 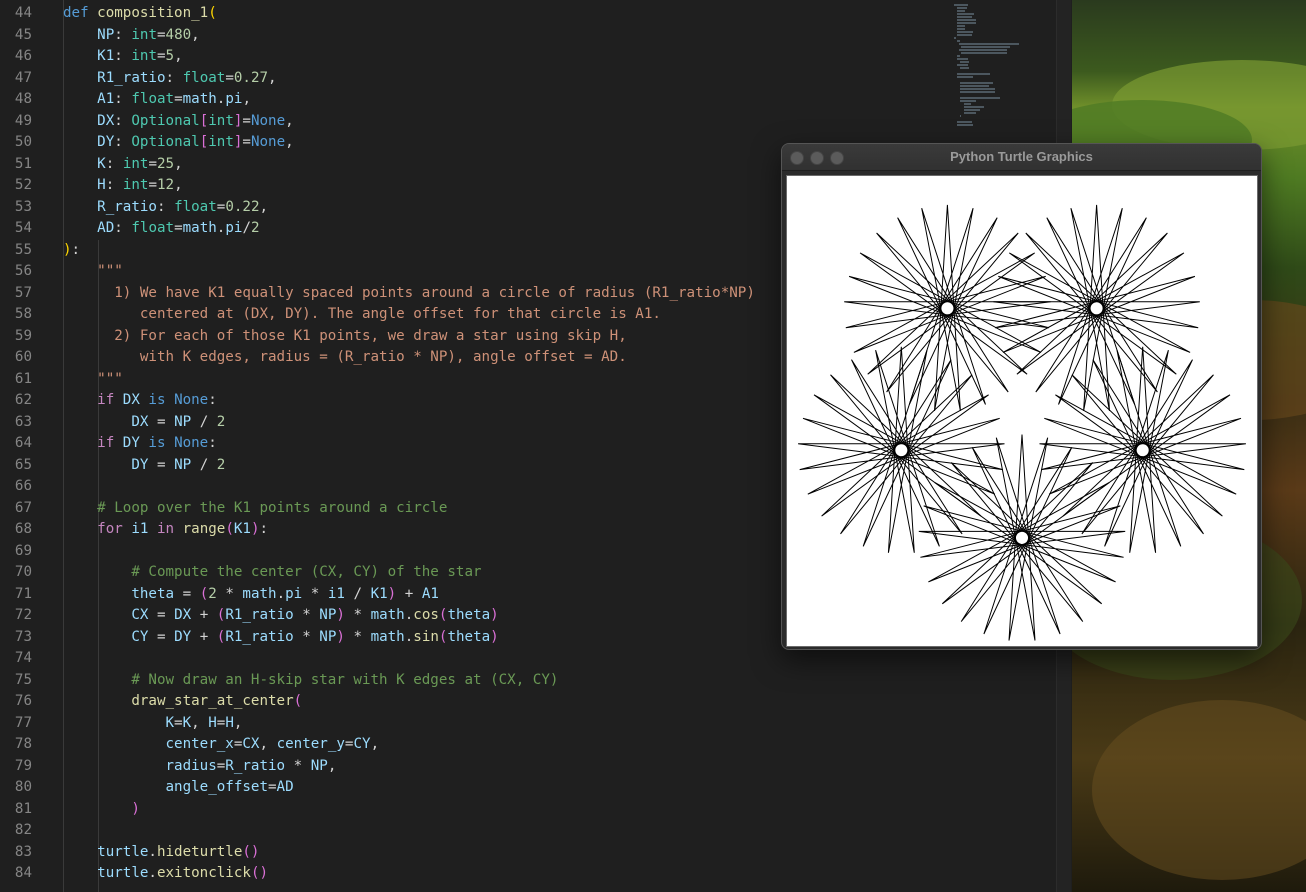 What do you see at coordinates (178, 421) in the screenshot?
I see `code-text: DX = NP / 2` at bounding box center [178, 421].